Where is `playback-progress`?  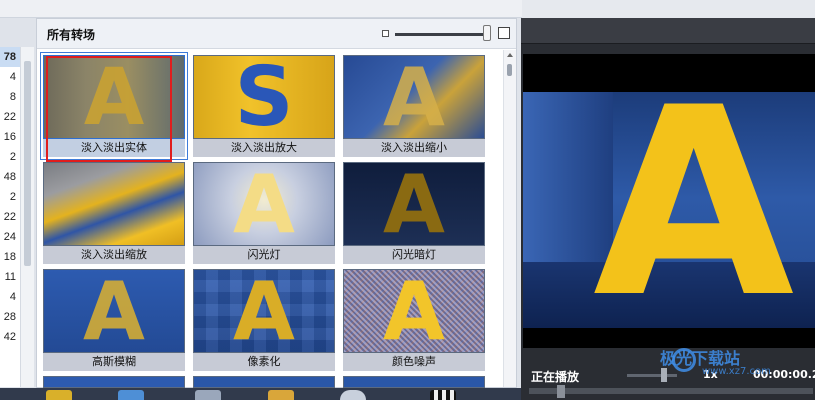 playback-progress is located at coordinates (671, 391).